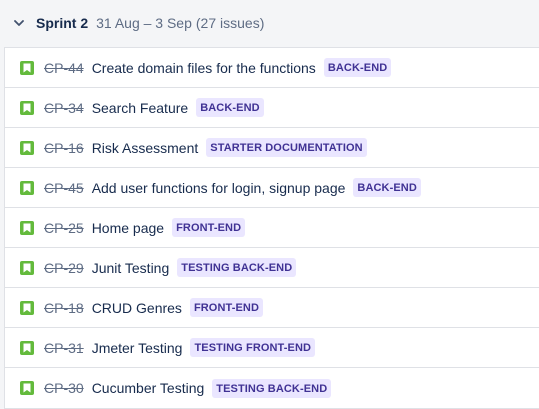 The width and height of the screenshot is (539, 409). Describe the element at coordinates (64, 348) in the screenshot. I see `issue-key: CP-31` at that location.